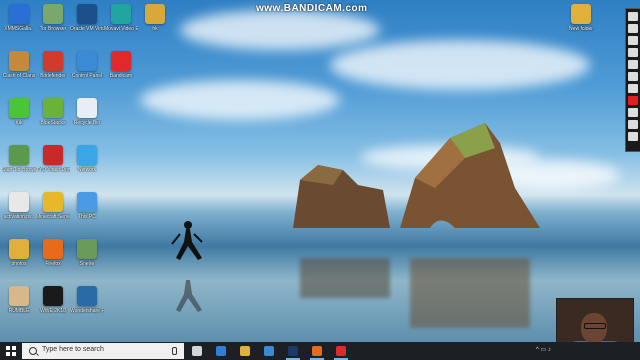  I want to click on icon-wwe-2k18: WWE 2K18, so click(53, 300).